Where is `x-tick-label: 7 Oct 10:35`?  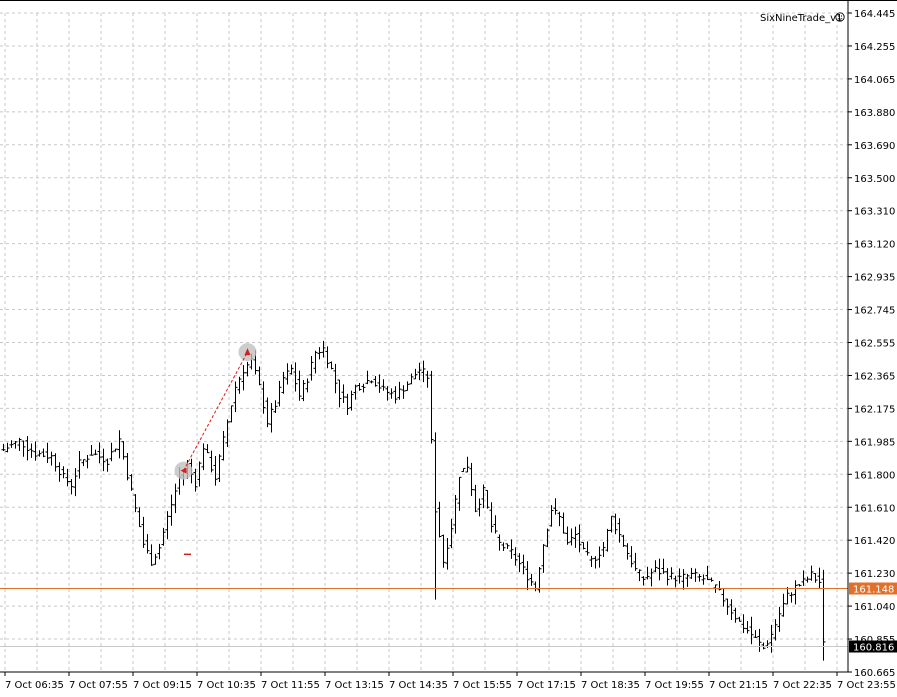
x-tick-label: 7 Oct 10:35 is located at coordinates (226, 685).